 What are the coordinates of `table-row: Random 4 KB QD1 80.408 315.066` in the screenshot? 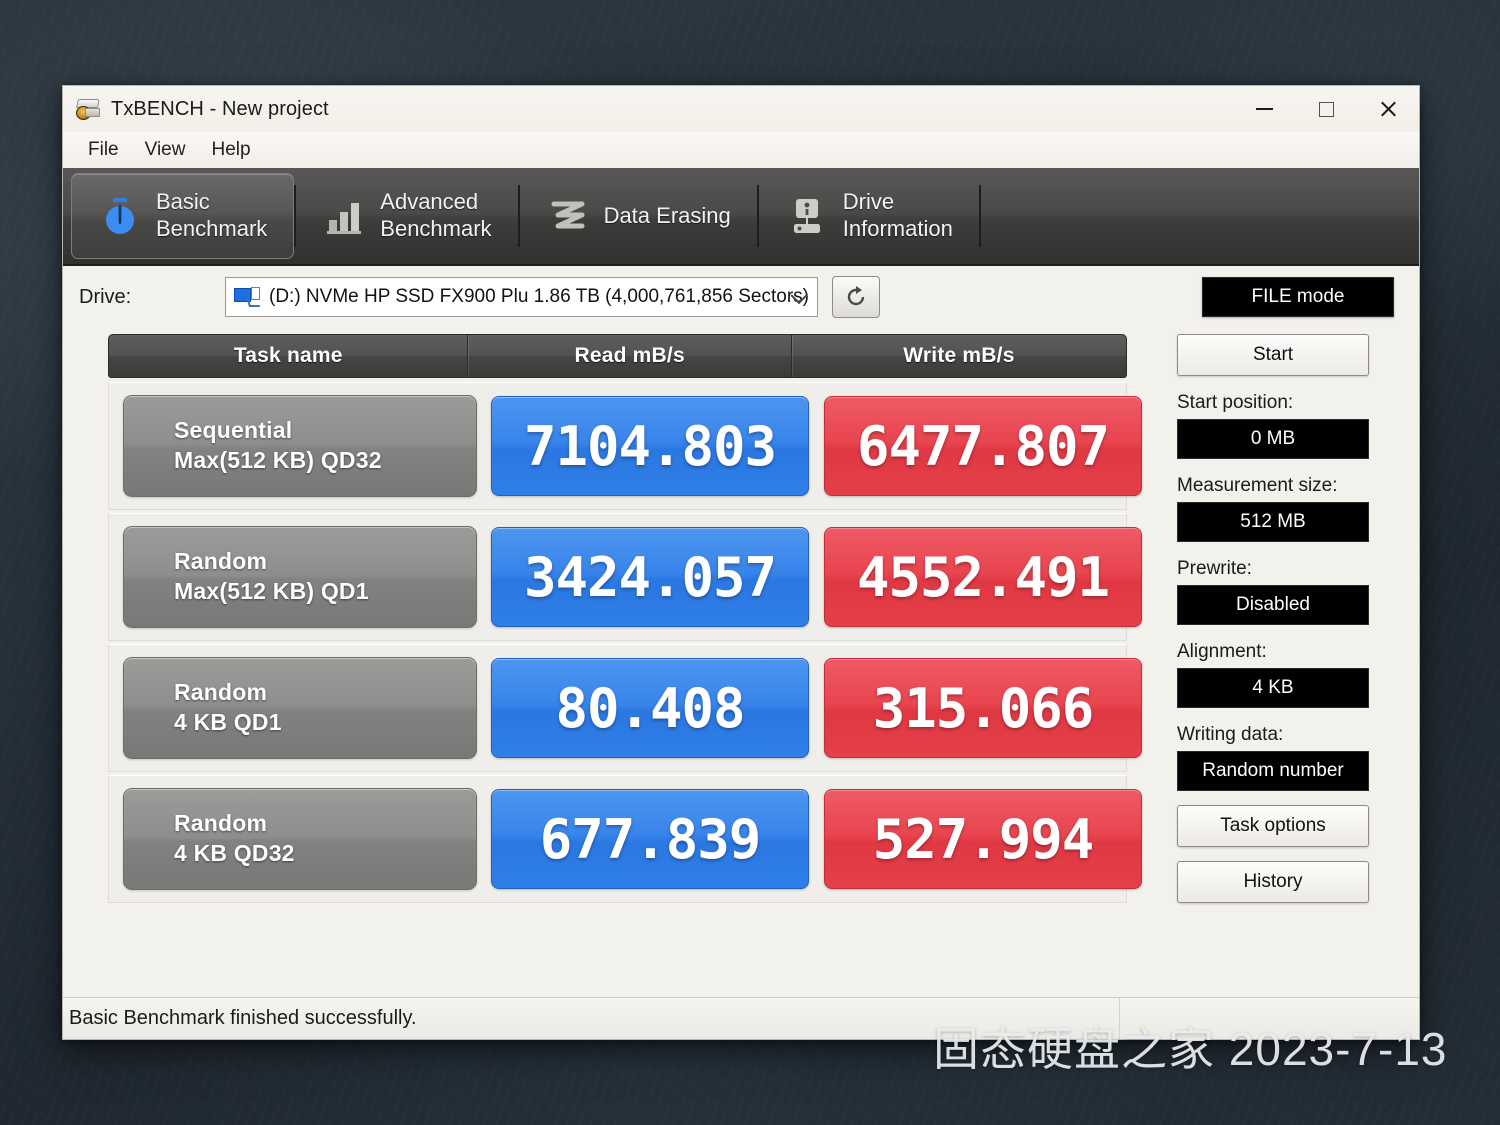 It's located at (625, 708).